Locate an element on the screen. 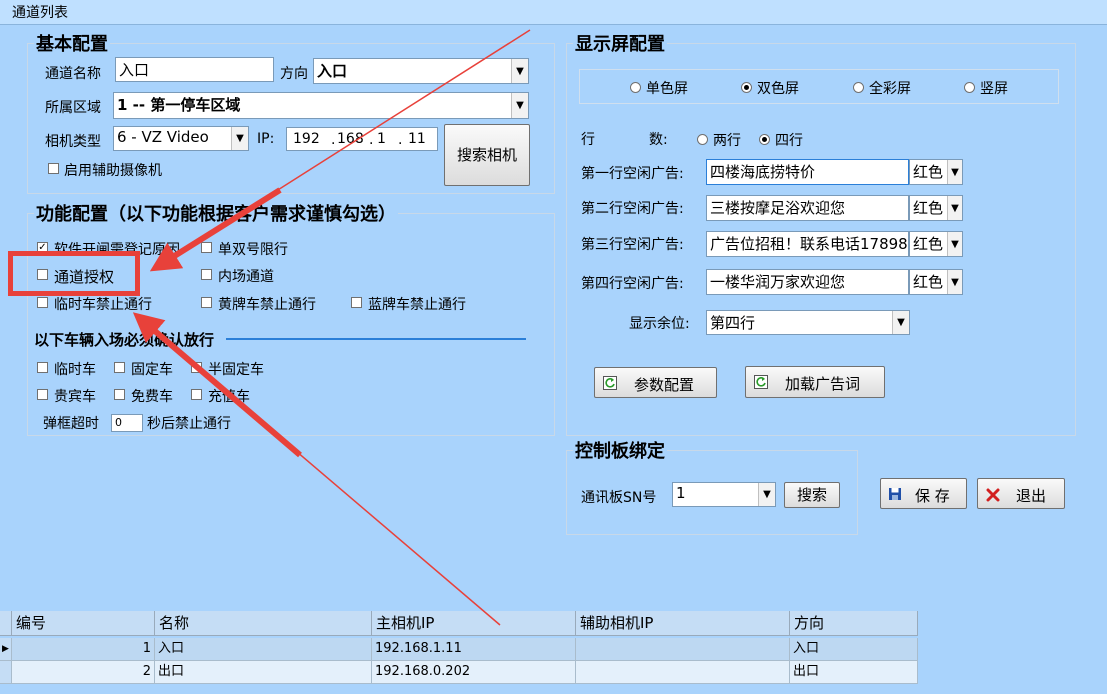 The image size is (1107, 694). sn-value: 1 is located at coordinates (681, 493).